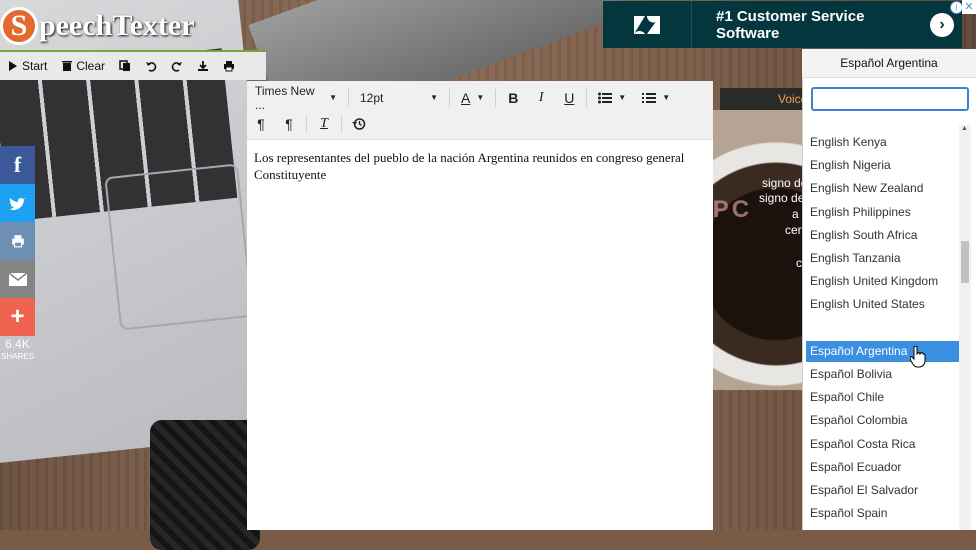 This screenshot has width=976, height=550. Describe the element at coordinates (372, 97) in the screenshot. I see `font-size-value: 12pt` at that location.